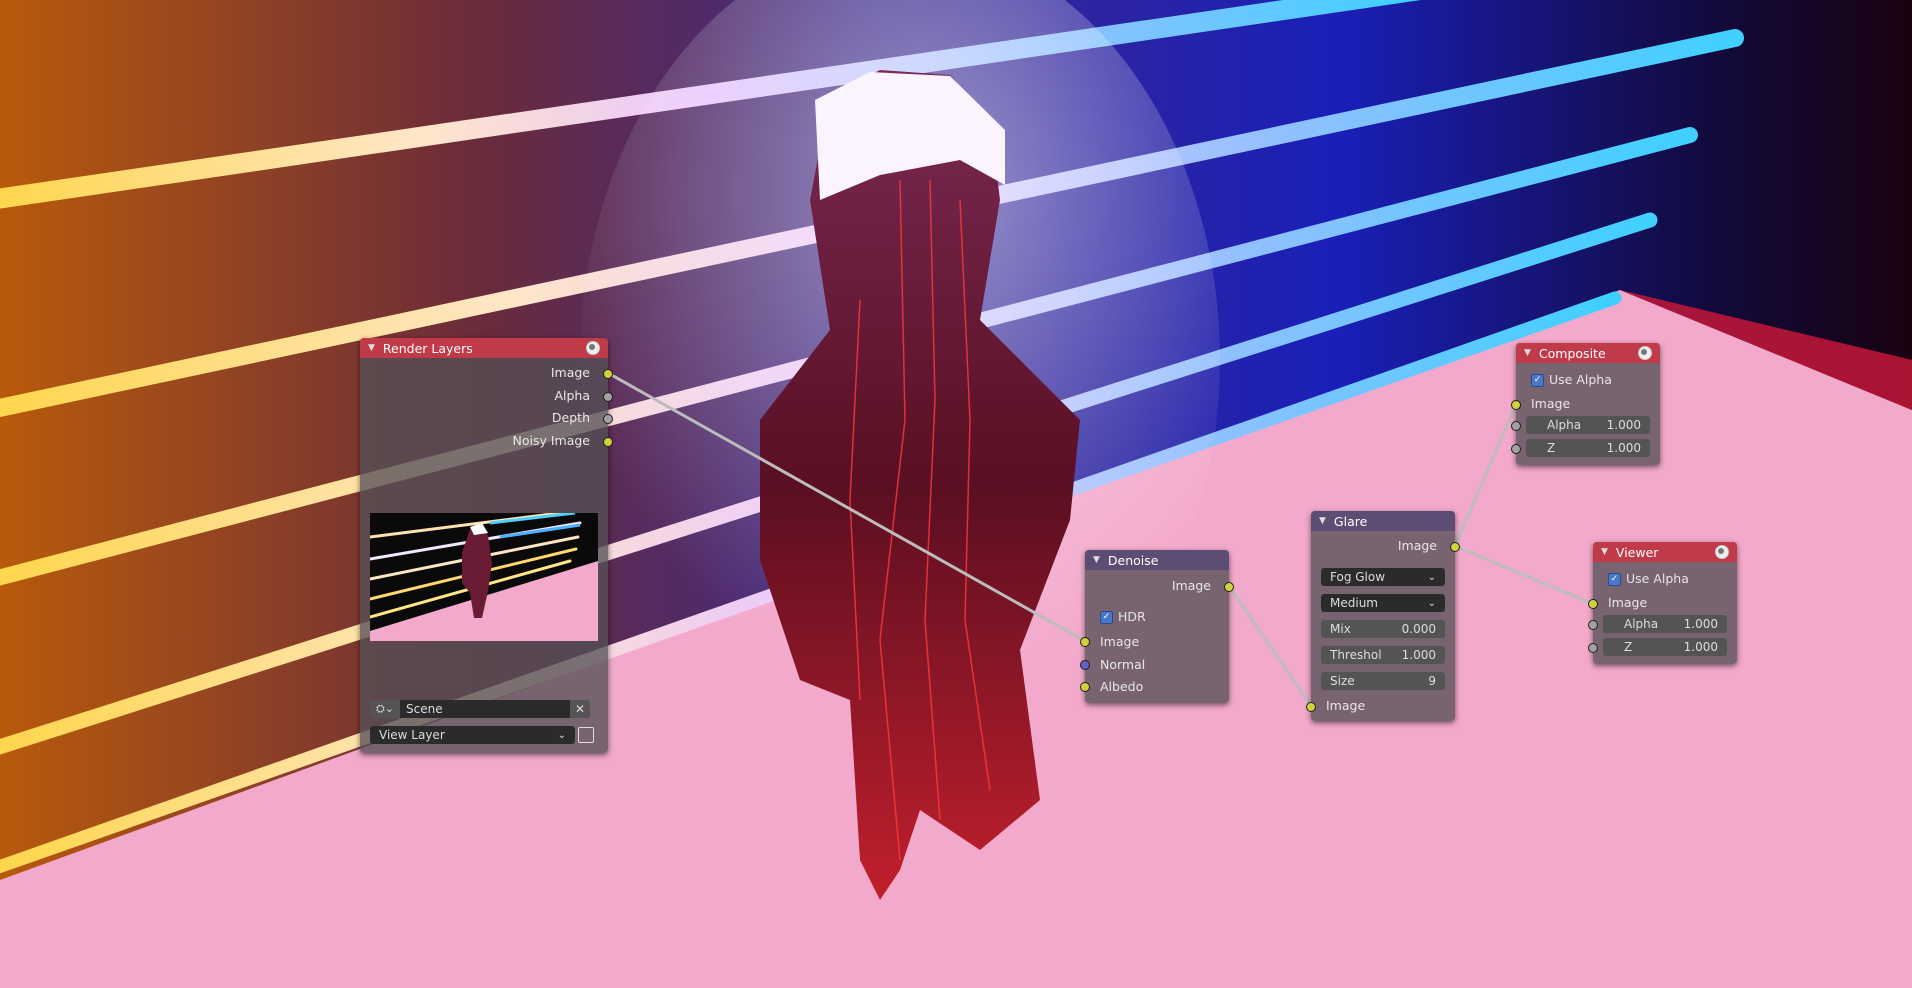  Describe the element at coordinates (1418, 629) in the screenshot. I see `mix-value: 0.000` at that location.